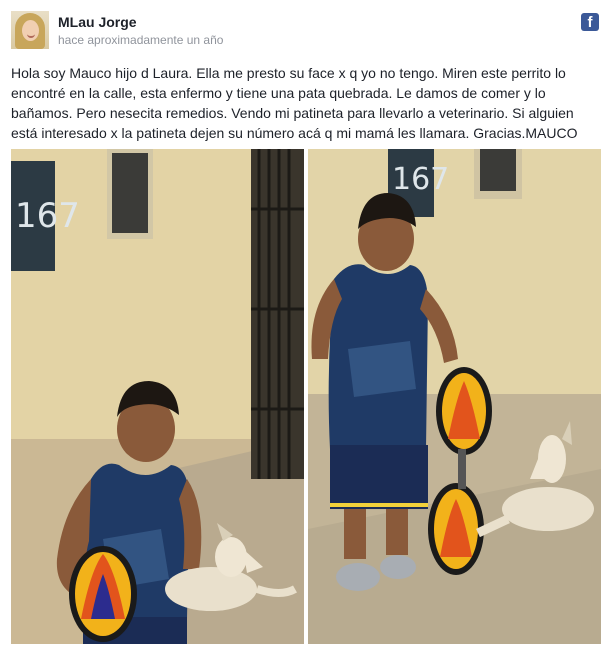  I want to click on author-avatar, so click(30, 30).